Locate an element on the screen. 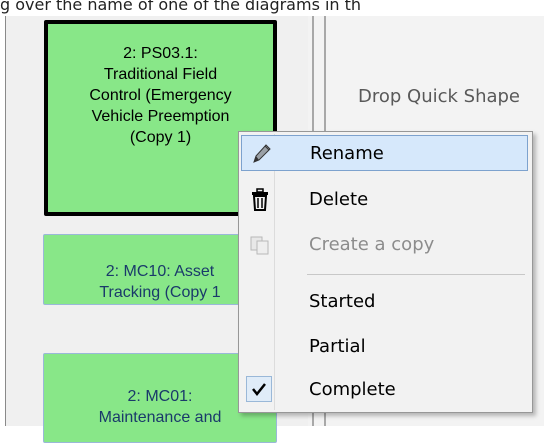 This screenshot has height=443, width=544. drop-quick-shape-hint: Drop Quick Shape is located at coordinates (439, 96).